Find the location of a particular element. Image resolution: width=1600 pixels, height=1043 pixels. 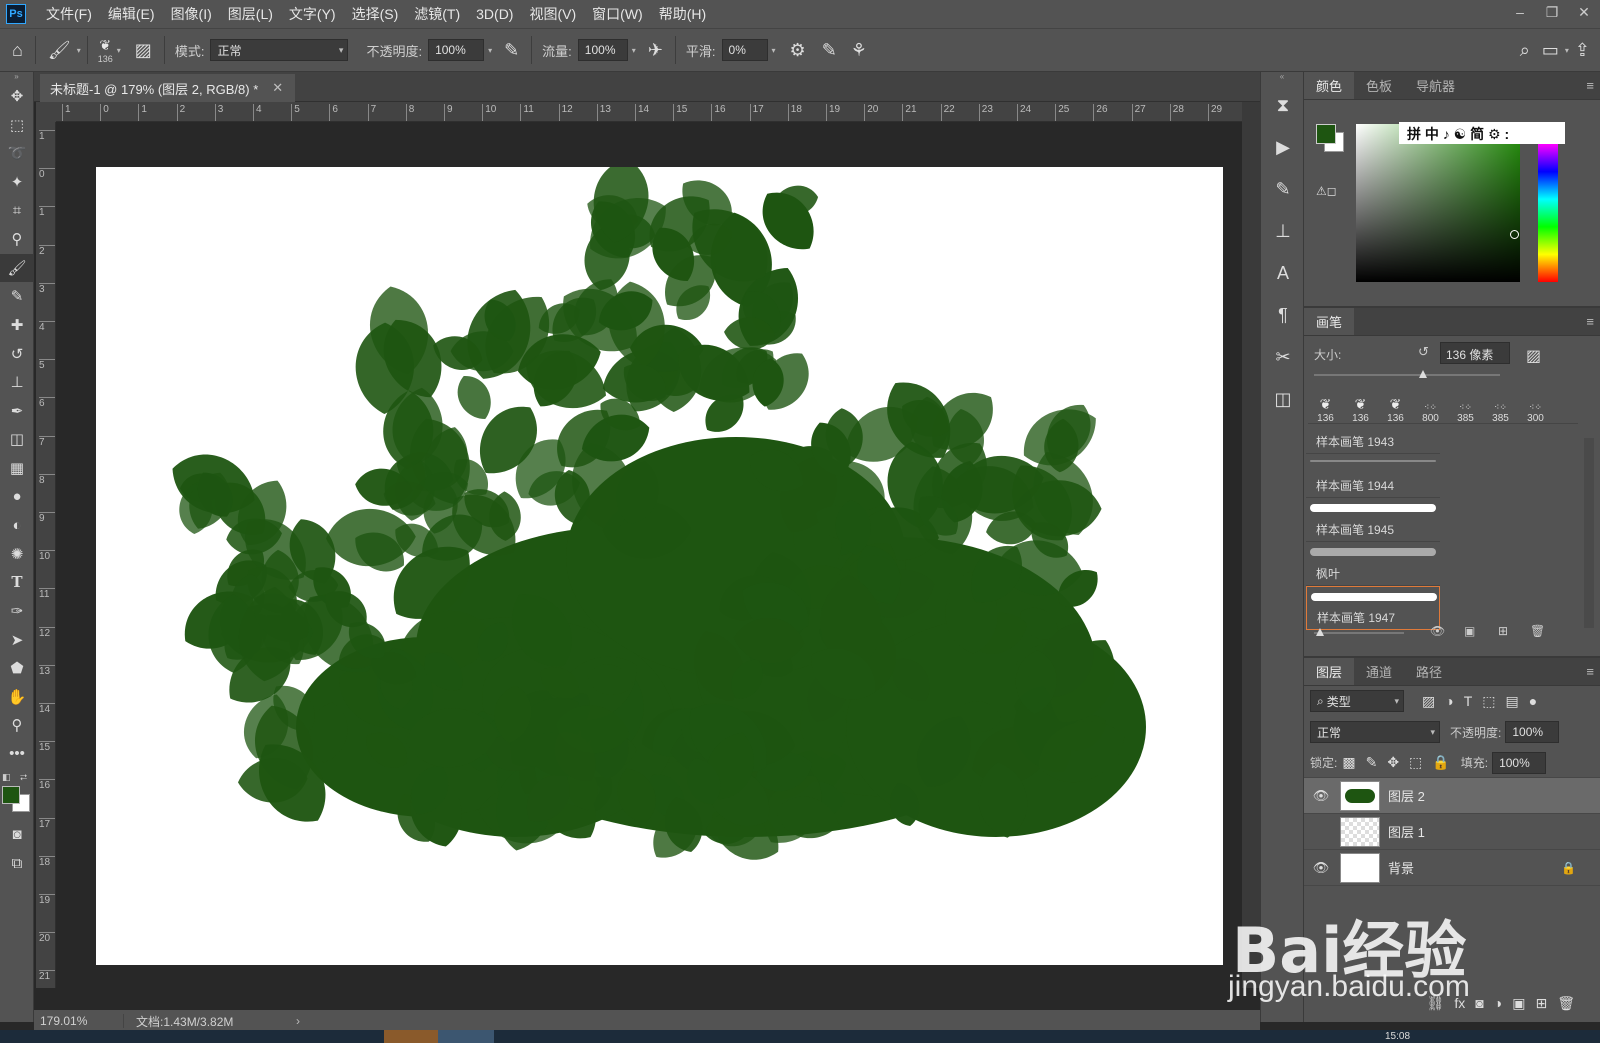

lock-transparency-icon: ▩ is located at coordinates (1348, 762).